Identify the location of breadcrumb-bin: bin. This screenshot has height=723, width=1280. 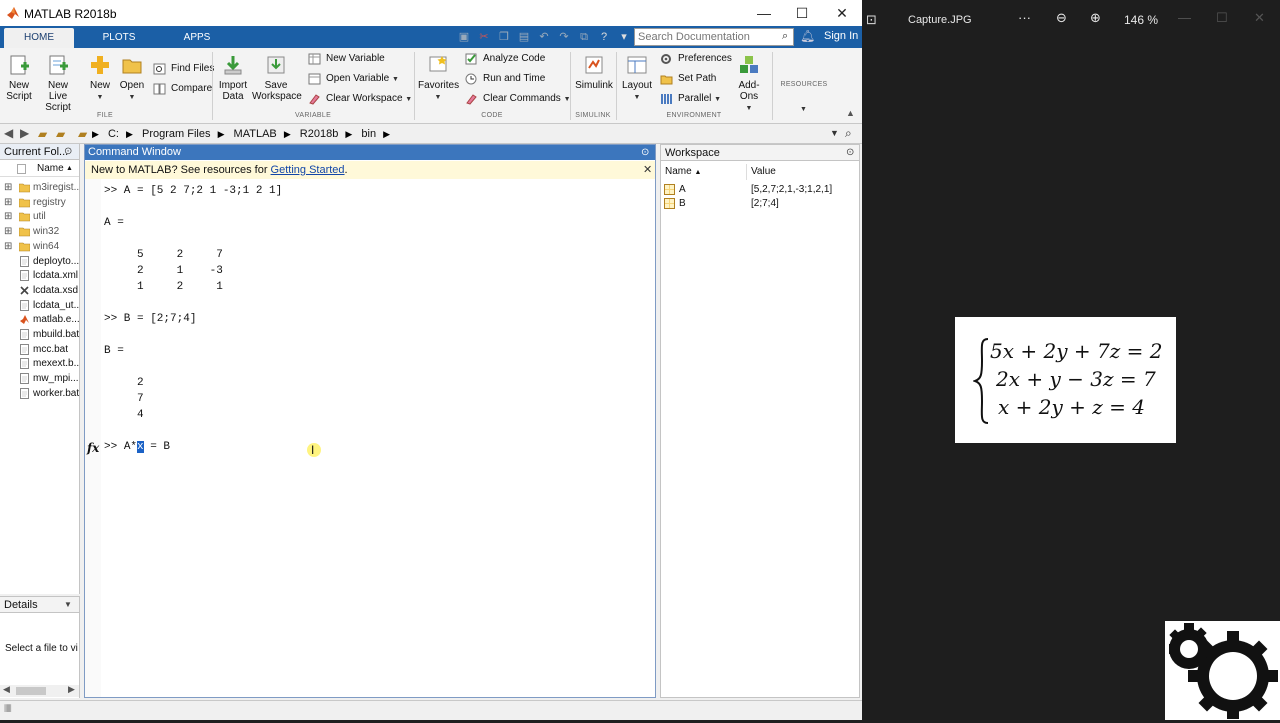
(368, 134).